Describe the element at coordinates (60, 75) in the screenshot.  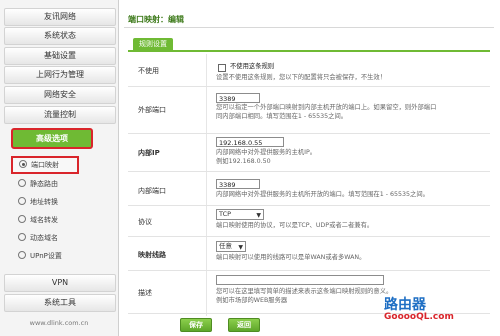
I see `menu-item-behavior-management: 上网行为管理` at that location.